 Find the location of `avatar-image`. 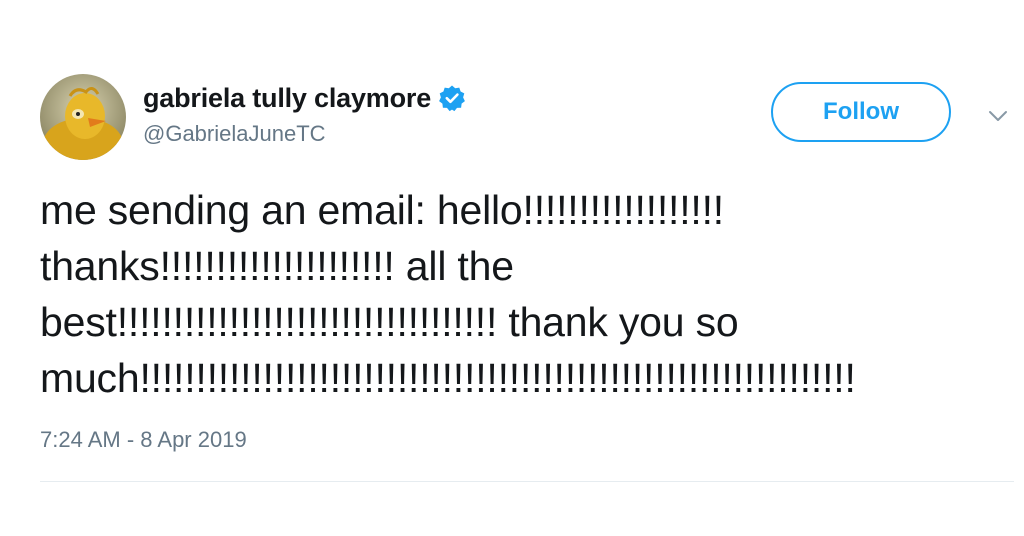

avatar-image is located at coordinates (83, 117).